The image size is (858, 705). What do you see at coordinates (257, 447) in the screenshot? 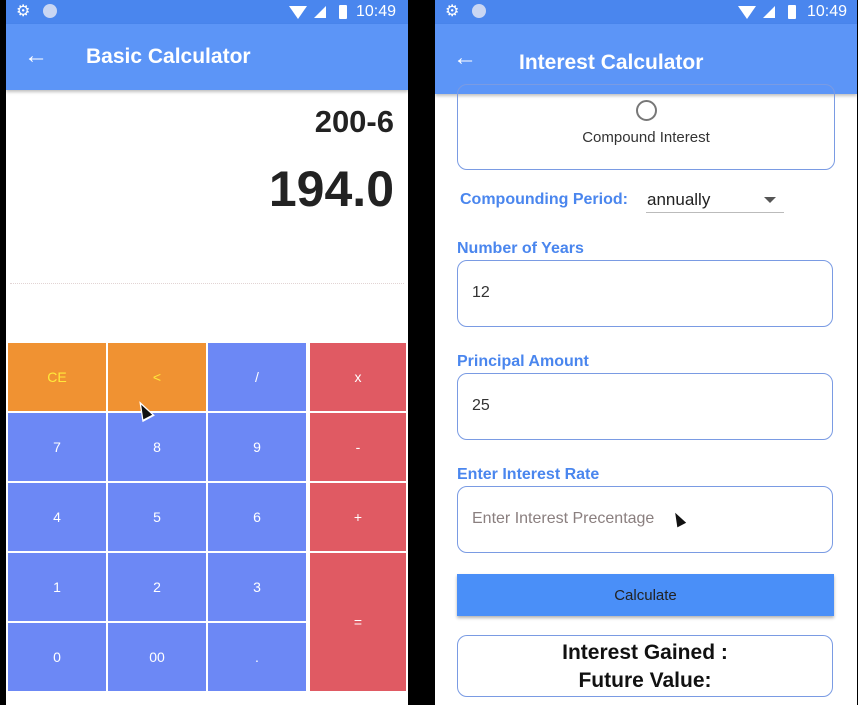
I see `key-9: 9` at bounding box center [257, 447].